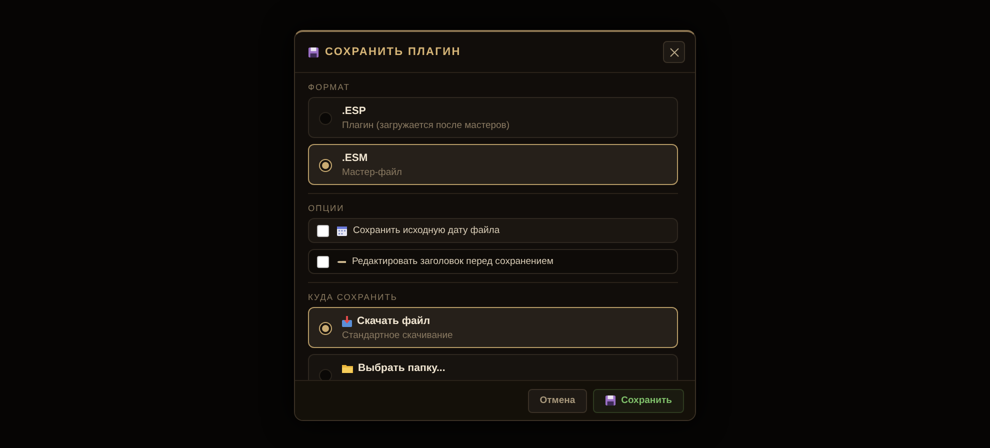 Image resolution: width=990 pixels, height=448 pixels. I want to click on option-card: Скачать файл Стандартное скачивание, so click(493, 327).